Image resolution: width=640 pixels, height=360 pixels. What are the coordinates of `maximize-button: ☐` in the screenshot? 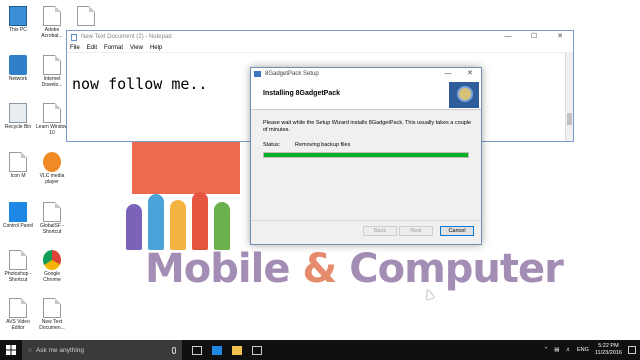 It's located at (534, 37).